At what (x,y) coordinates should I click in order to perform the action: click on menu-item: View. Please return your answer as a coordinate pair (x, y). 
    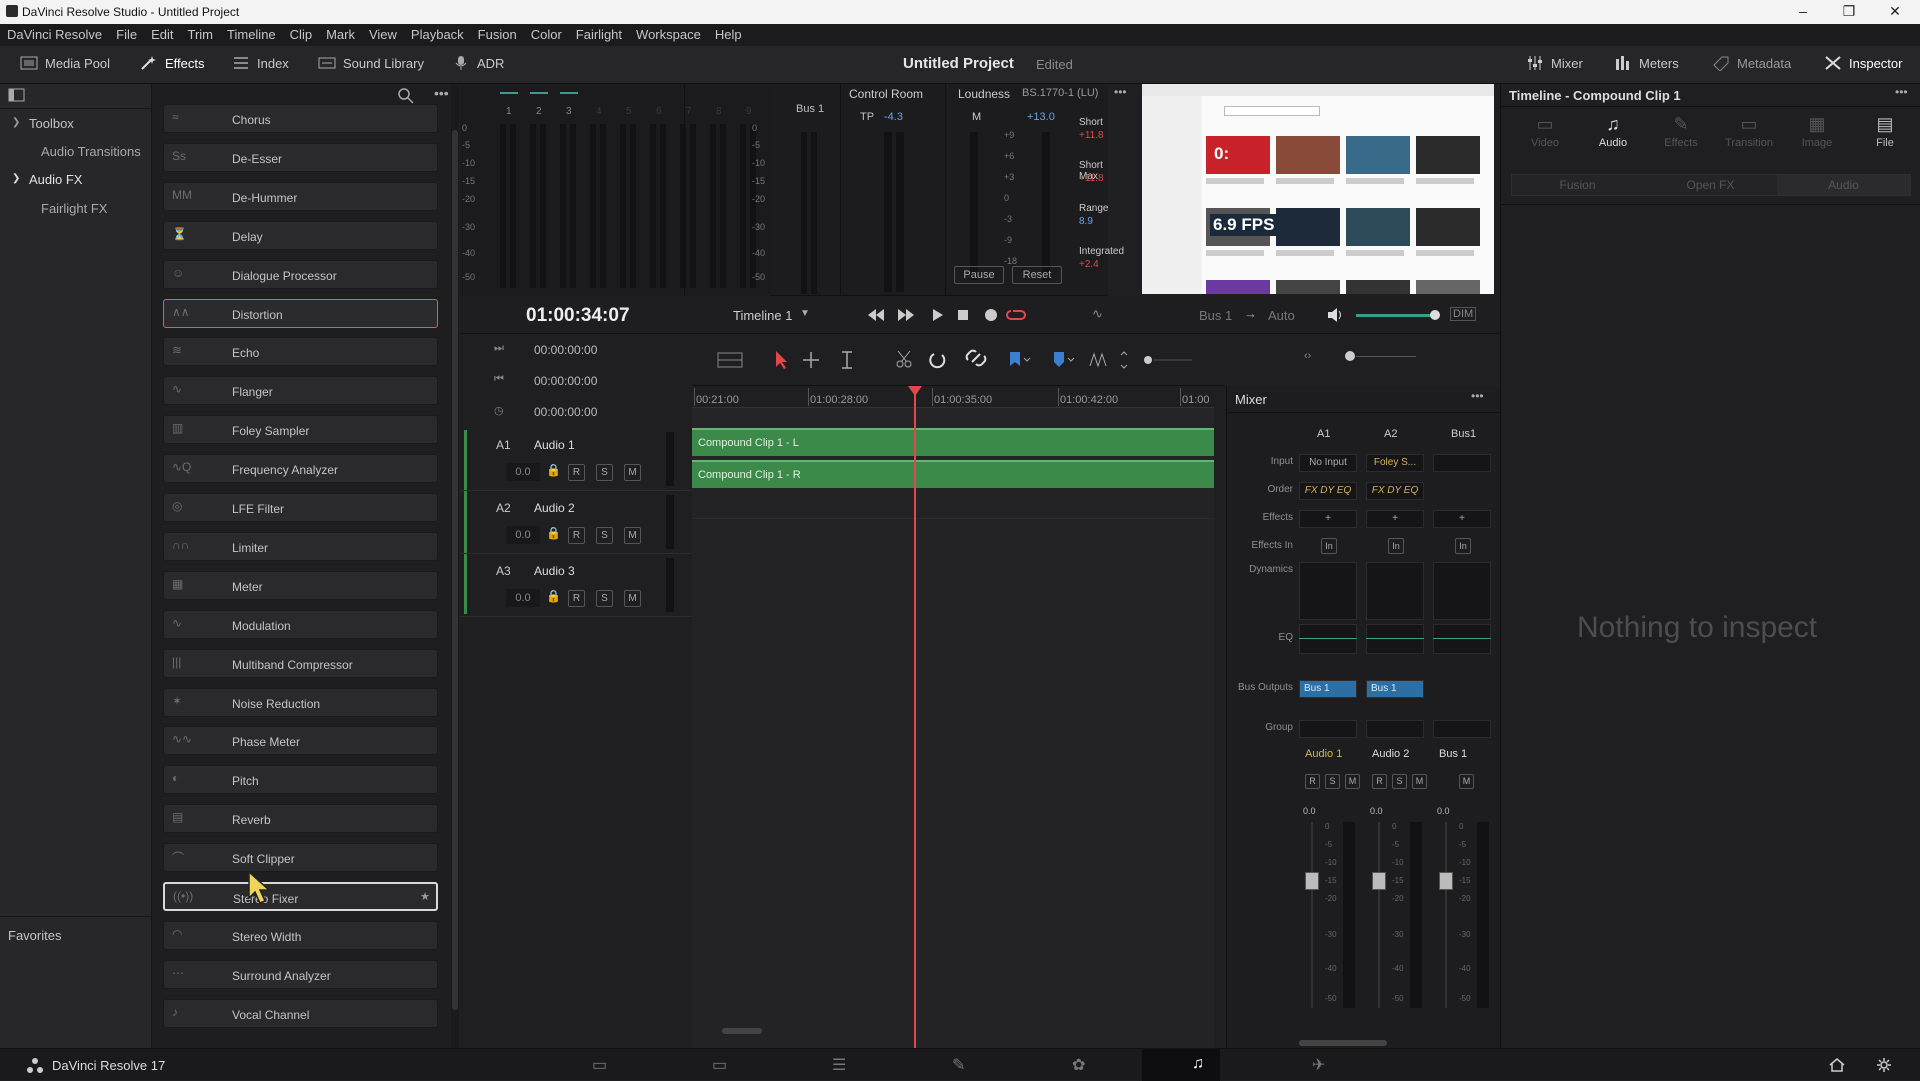
    Looking at the image, I should click on (383, 33).